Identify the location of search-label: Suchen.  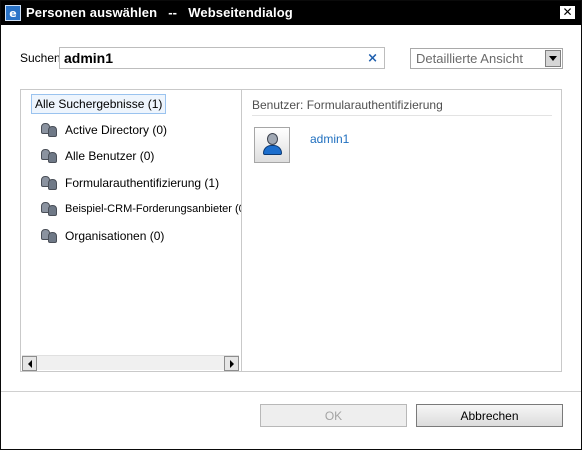
(40, 58).